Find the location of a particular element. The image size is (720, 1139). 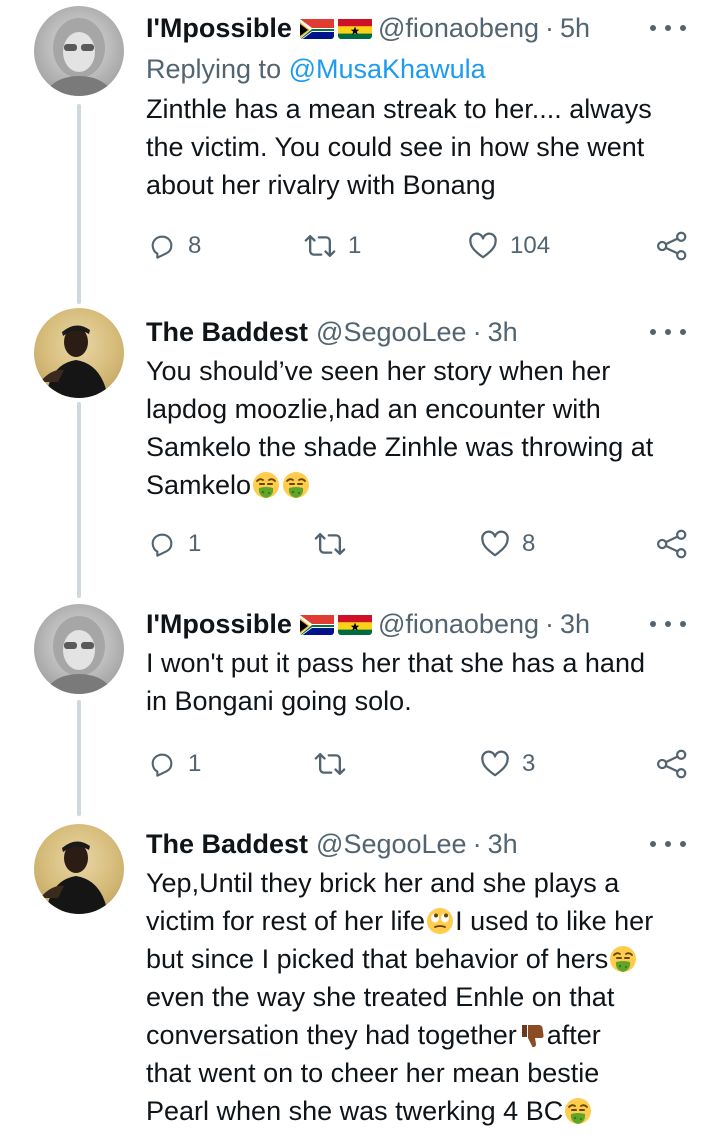

tweet-text-line: that went on to cheer her mean bestie is located at coordinates (373, 1073).